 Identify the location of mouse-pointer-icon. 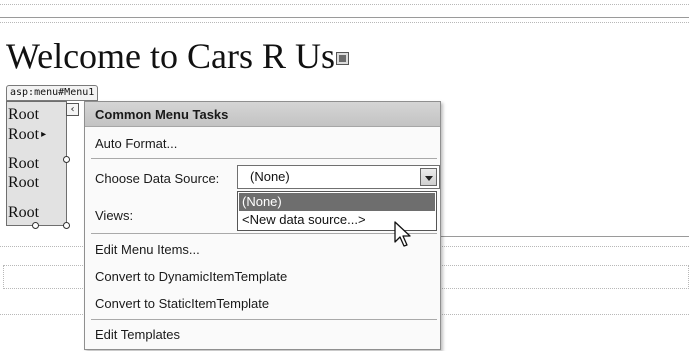
(402, 234).